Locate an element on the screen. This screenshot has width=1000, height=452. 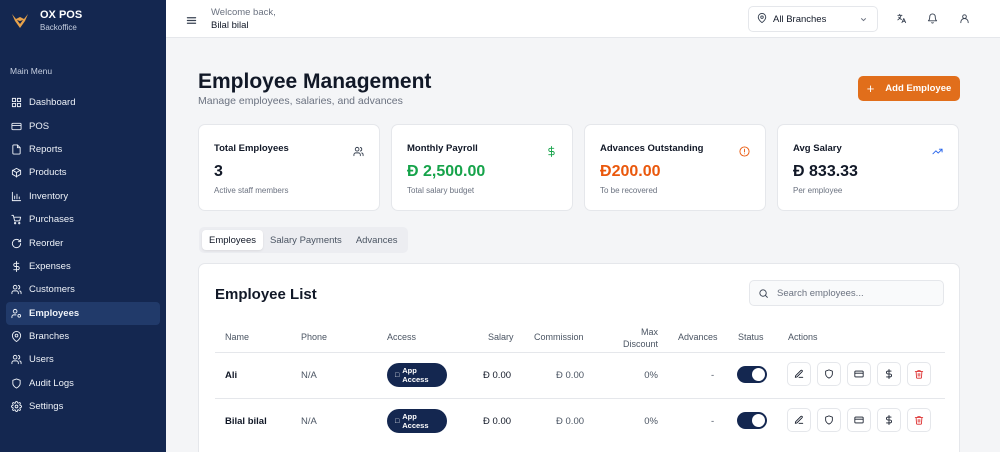
column-header-max-discount: Max Discount is located at coordinates (640, 338).